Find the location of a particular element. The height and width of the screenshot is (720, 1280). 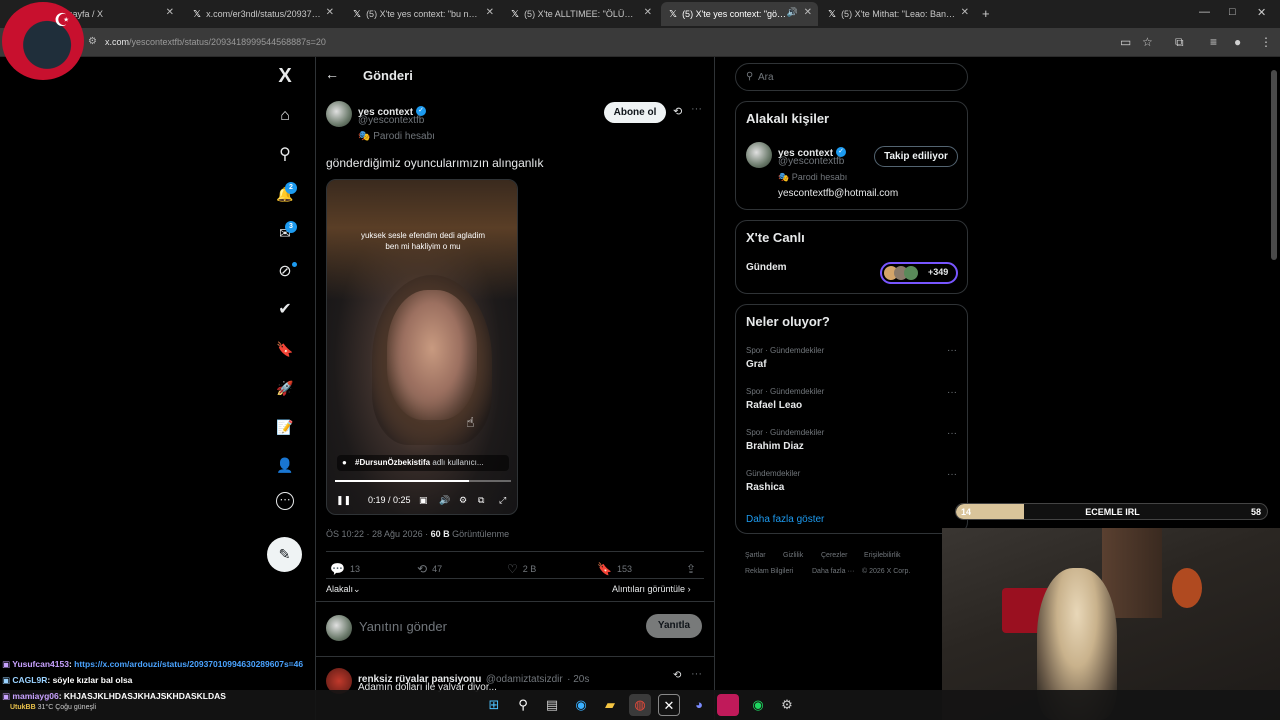

browser-tab-2: 𝕏 (5) X'te yes context: "bu ne ami ✕ is located at coordinates (422, 14).